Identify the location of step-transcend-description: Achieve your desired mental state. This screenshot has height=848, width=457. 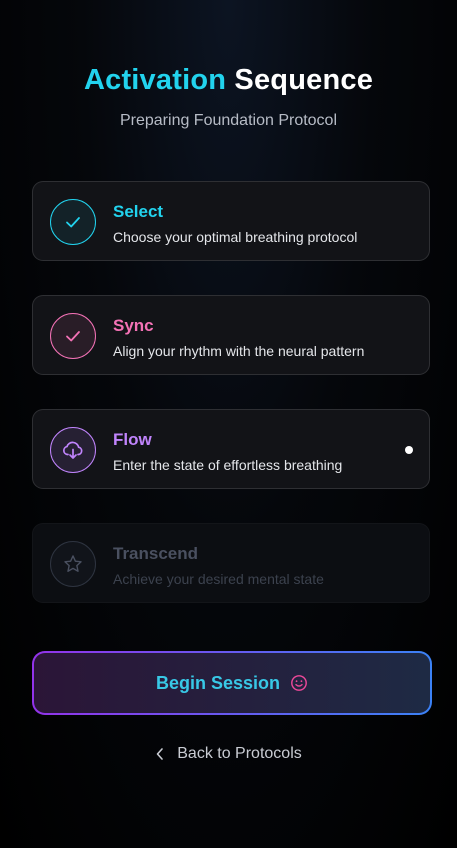
(218, 579).